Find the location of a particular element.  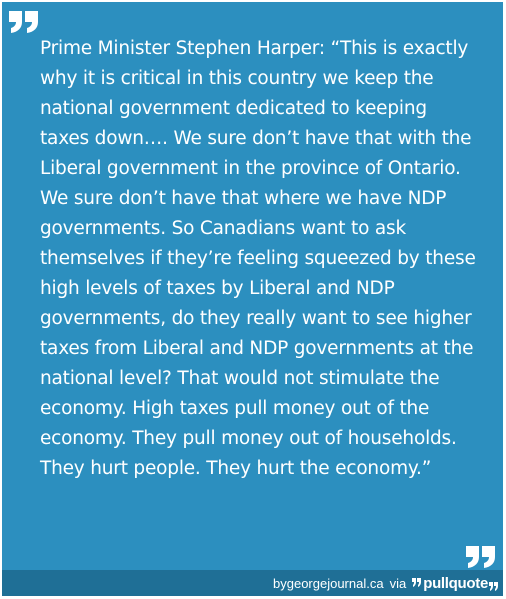

close-quote-icon is located at coordinates (480, 557).